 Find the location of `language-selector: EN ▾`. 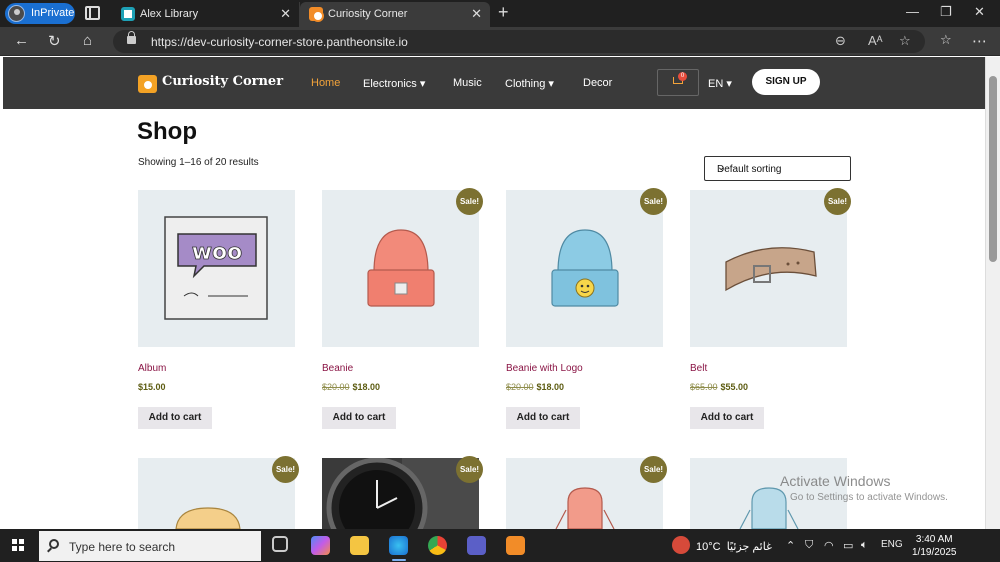

language-selector: EN ▾ is located at coordinates (720, 83).